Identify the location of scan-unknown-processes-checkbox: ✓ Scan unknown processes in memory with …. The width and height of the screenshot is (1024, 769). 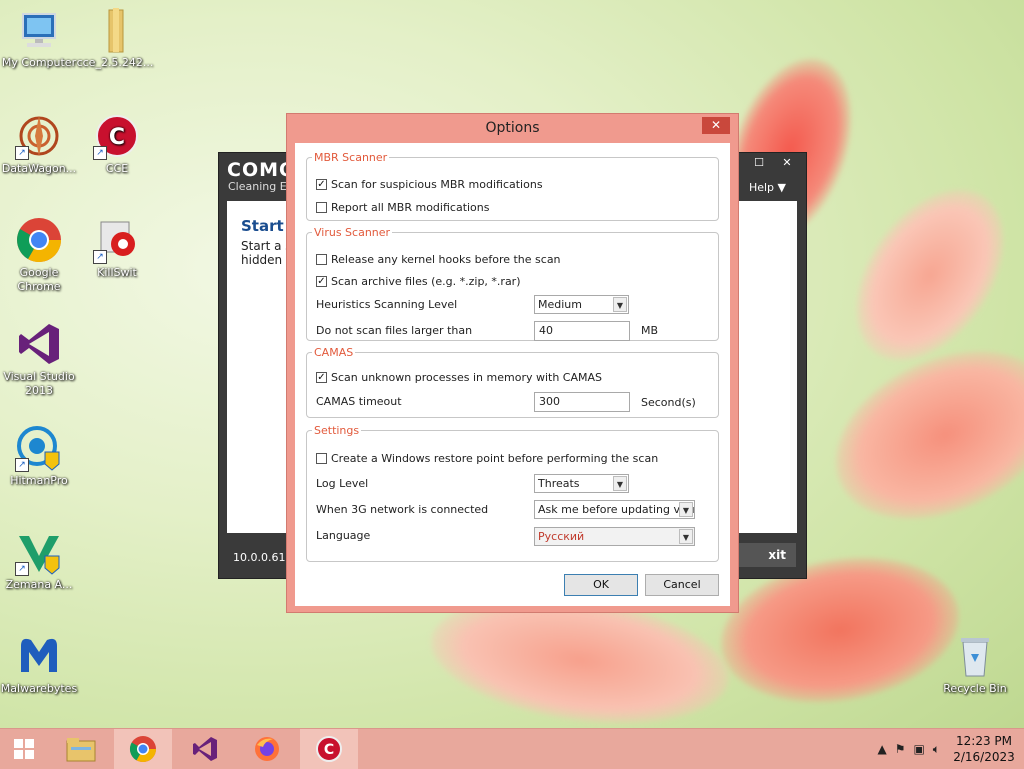
(459, 377).